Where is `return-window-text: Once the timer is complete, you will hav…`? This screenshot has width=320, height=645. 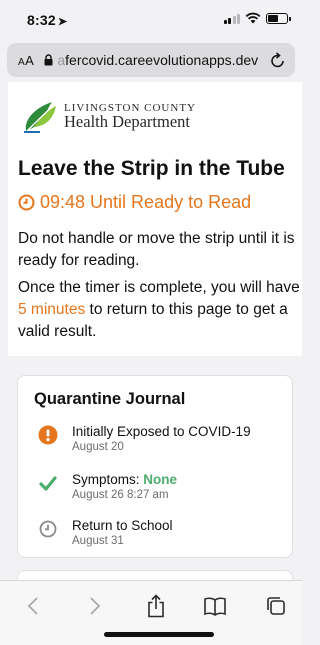
return-window-text: Once the timer is complete, you will hav… is located at coordinates (159, 309).